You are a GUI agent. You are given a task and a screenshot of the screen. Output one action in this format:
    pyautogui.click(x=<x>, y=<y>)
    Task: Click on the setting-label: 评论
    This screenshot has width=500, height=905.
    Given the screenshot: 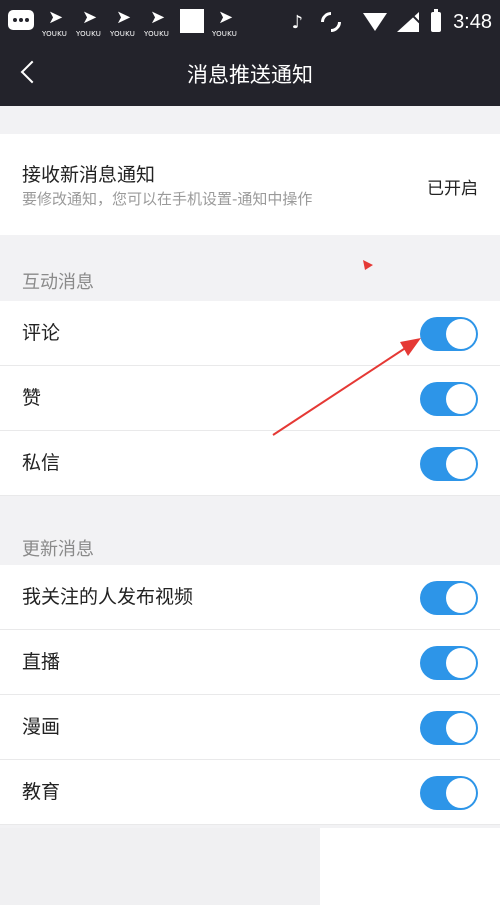 What is the action you would take?
    pyautogui.click(x=41, y=333)
    